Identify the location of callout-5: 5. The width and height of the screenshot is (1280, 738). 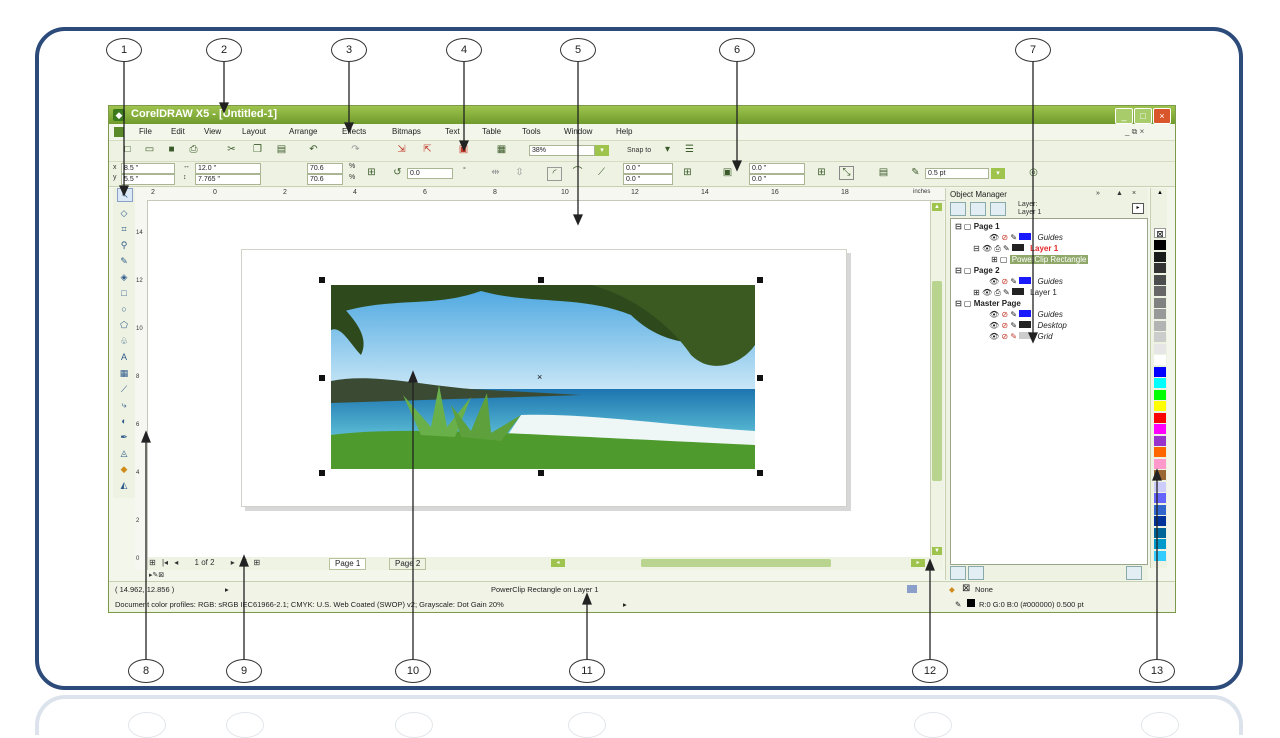
(578, 50).